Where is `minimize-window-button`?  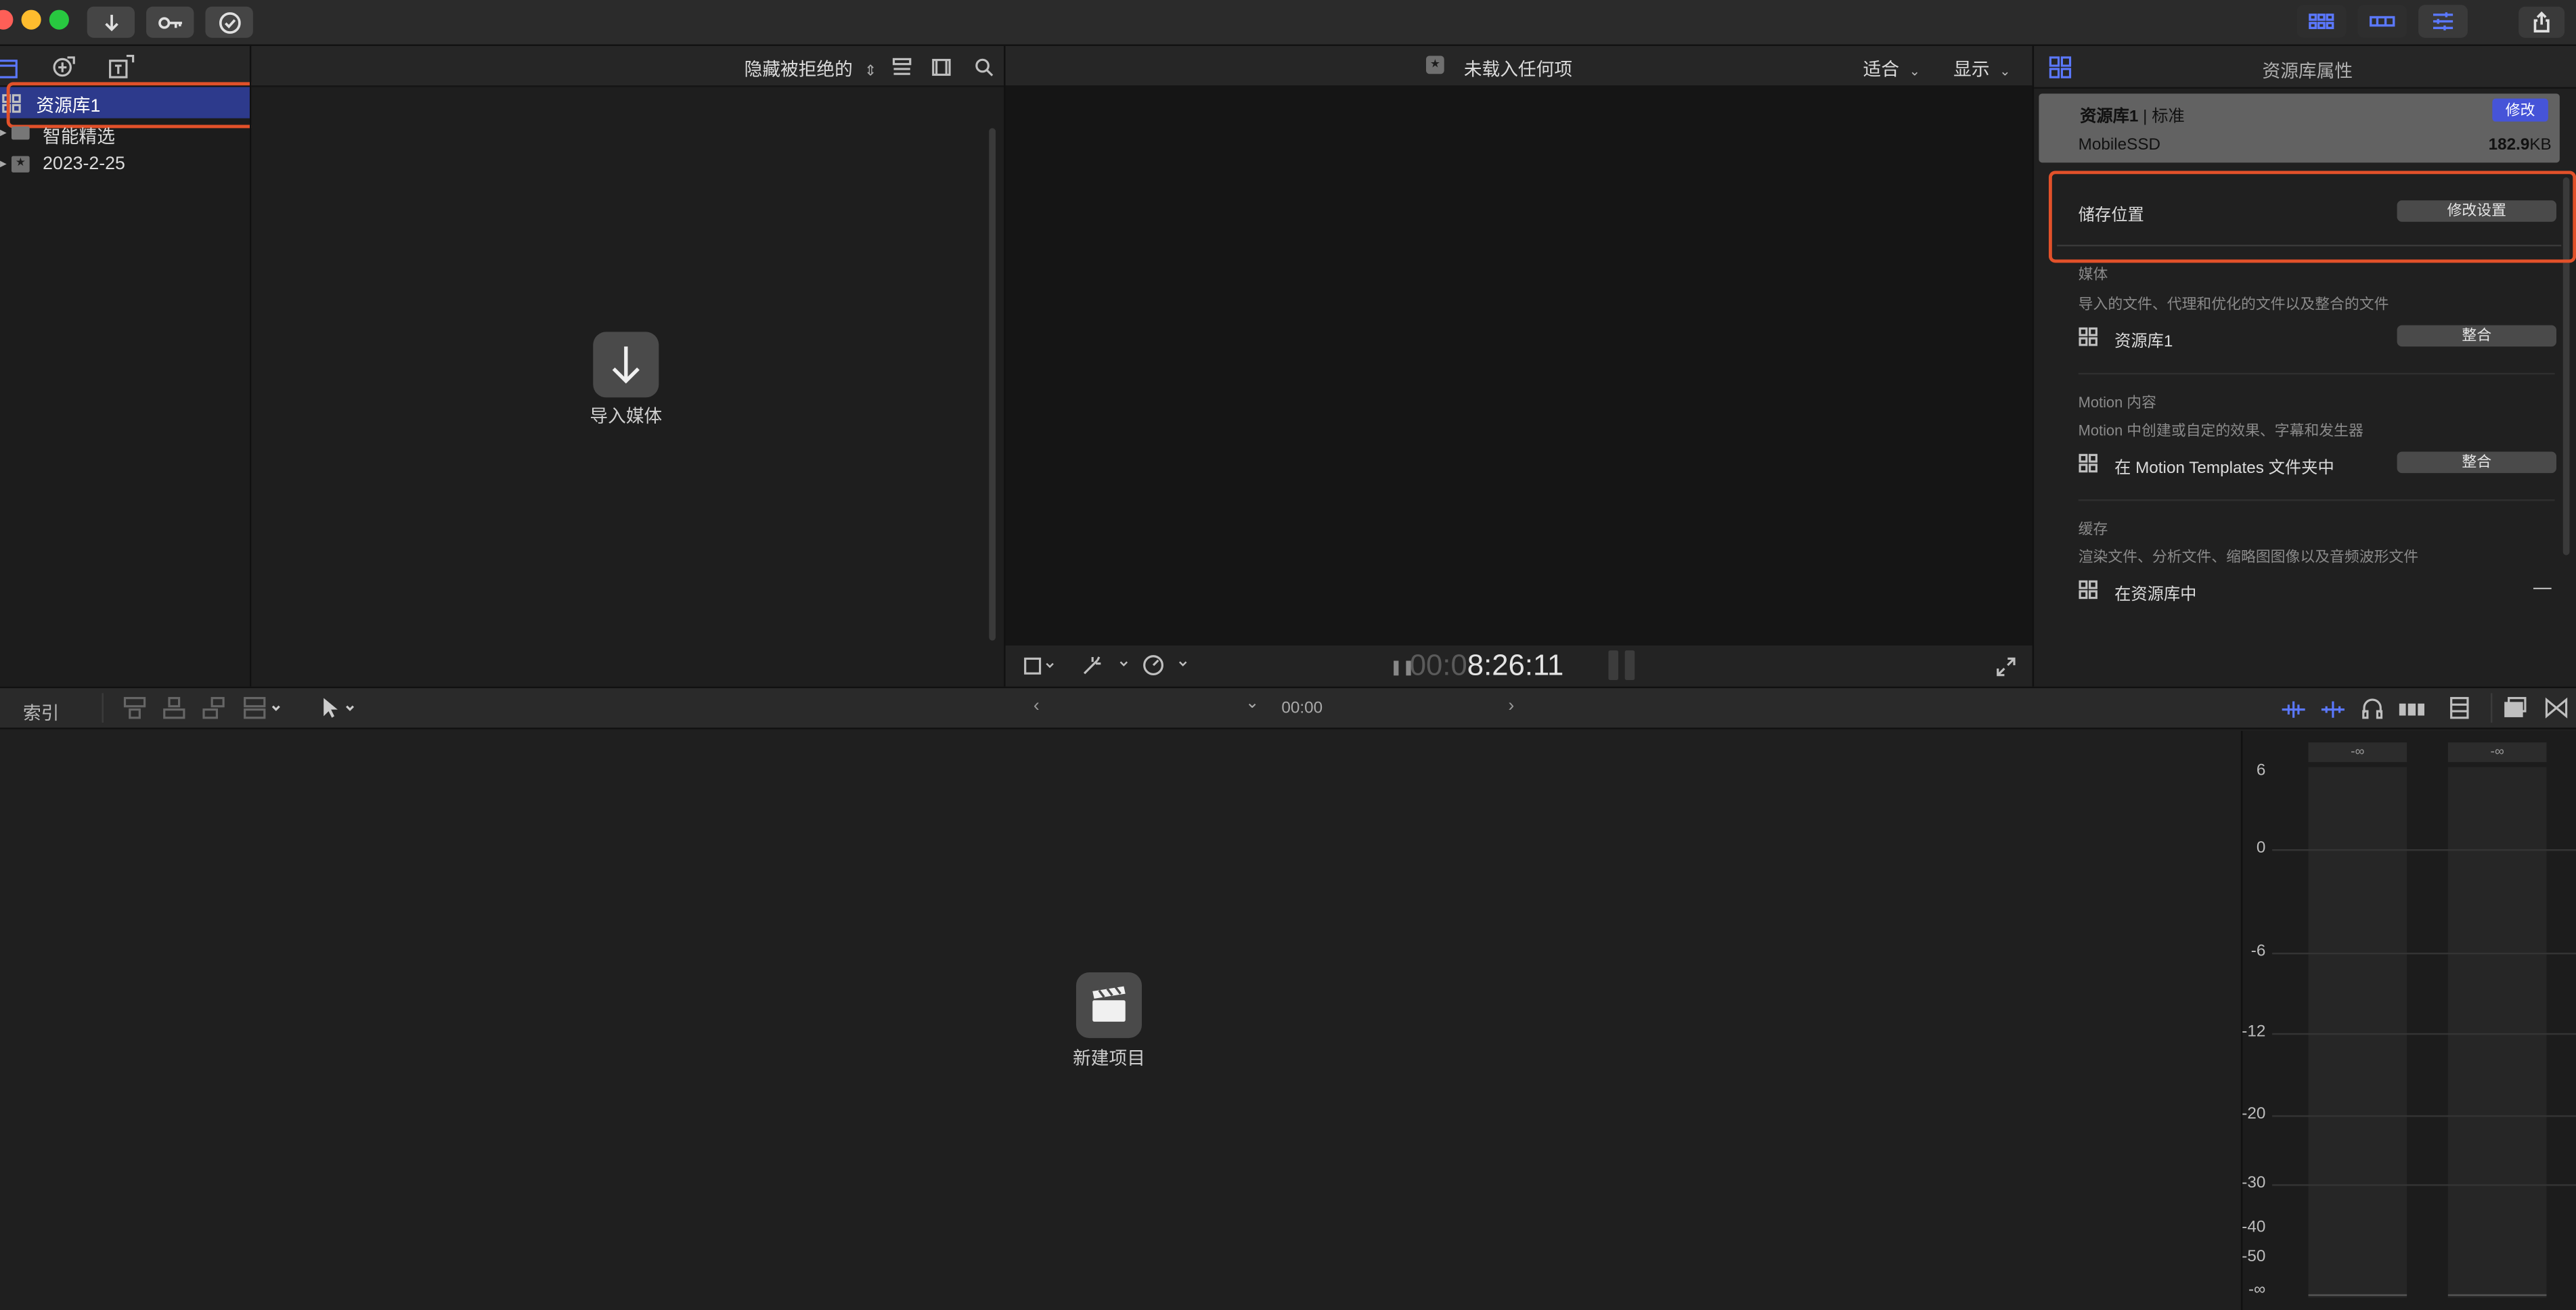
minimize-window-button is located at coordinates (31, 19).